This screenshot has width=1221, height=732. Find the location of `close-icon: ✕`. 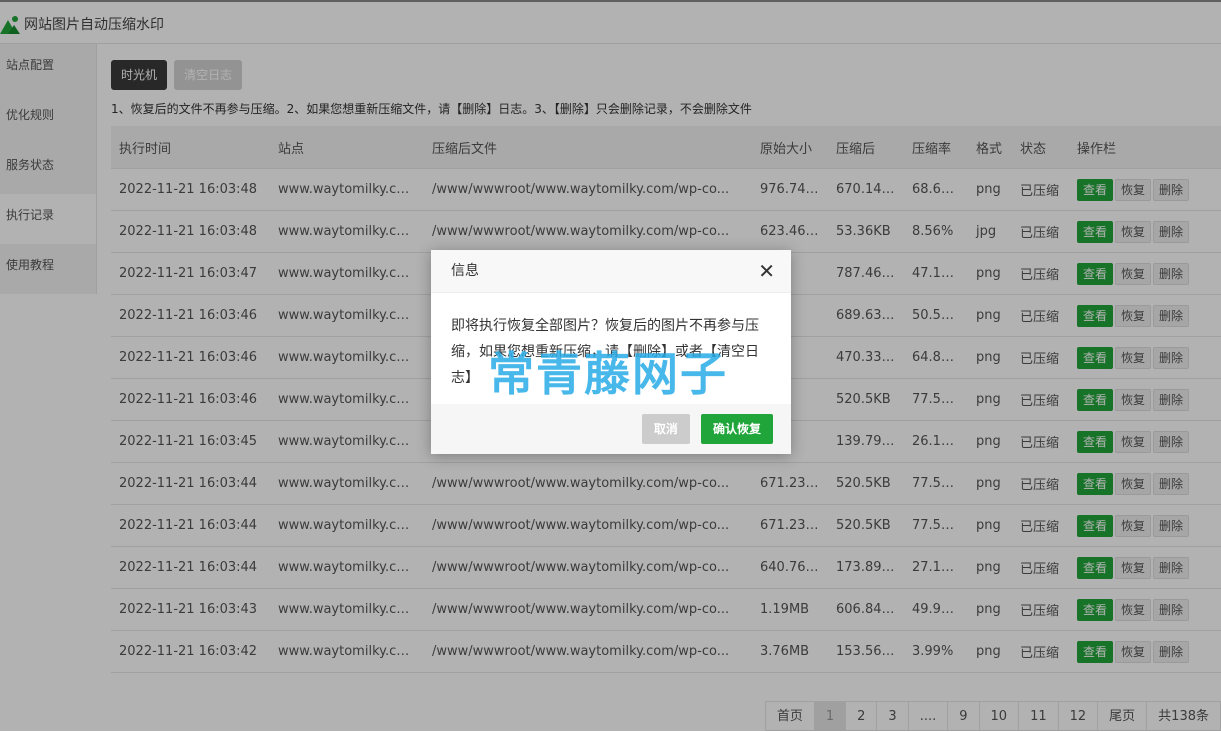

close-icon: ✕ is located at coordinates (766, 271).